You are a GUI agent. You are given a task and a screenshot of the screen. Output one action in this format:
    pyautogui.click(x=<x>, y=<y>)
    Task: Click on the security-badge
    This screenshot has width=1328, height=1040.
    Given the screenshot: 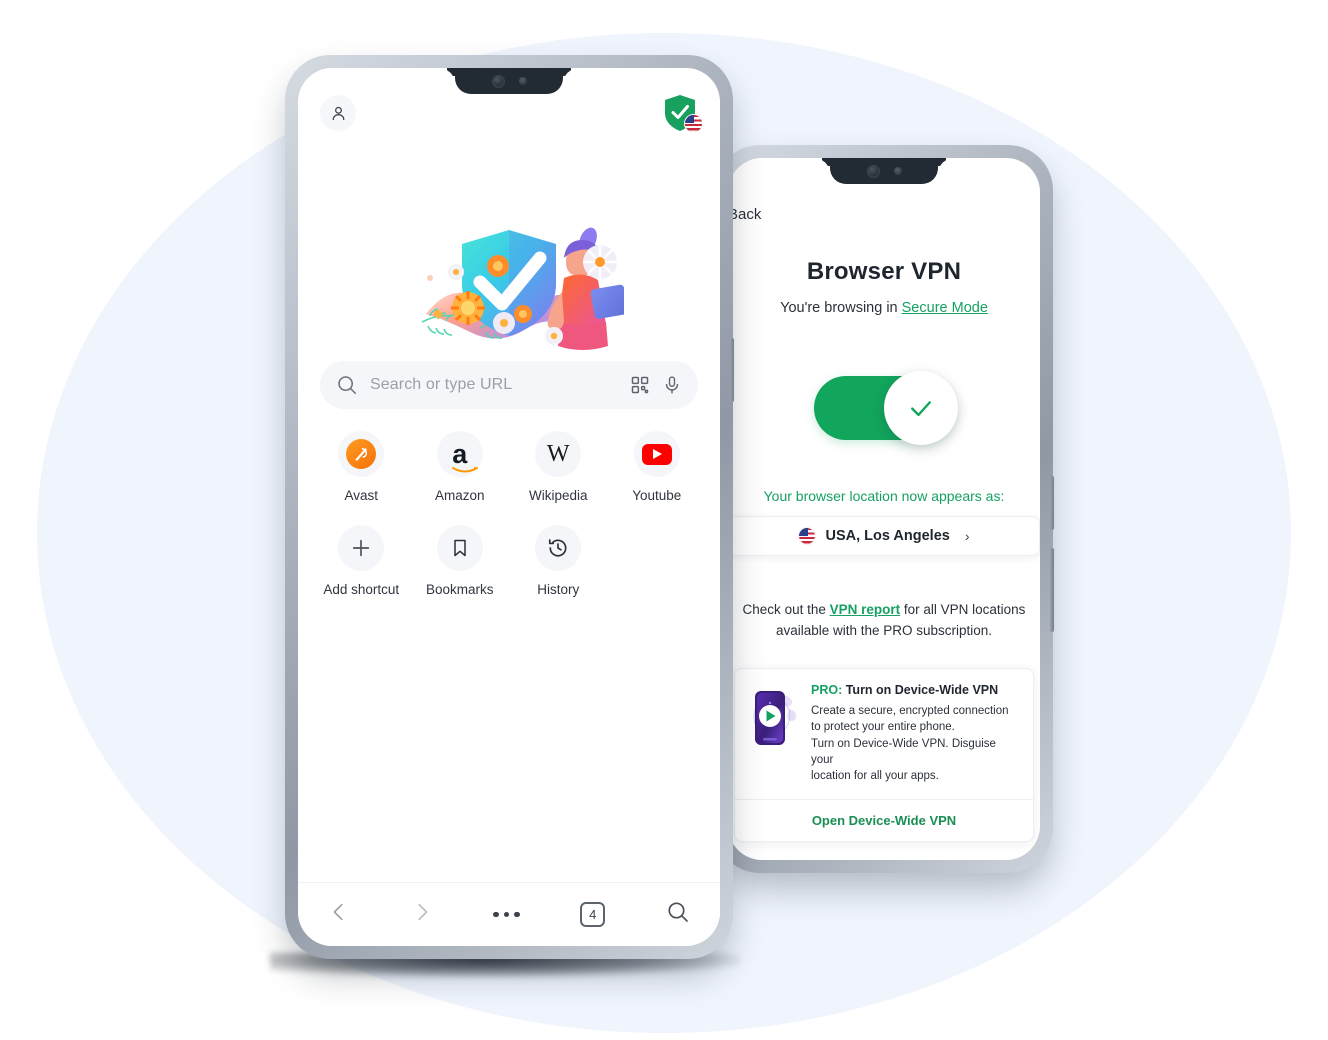 What is the action you would take?
    pyautogui.click(x=682, y=113)
    